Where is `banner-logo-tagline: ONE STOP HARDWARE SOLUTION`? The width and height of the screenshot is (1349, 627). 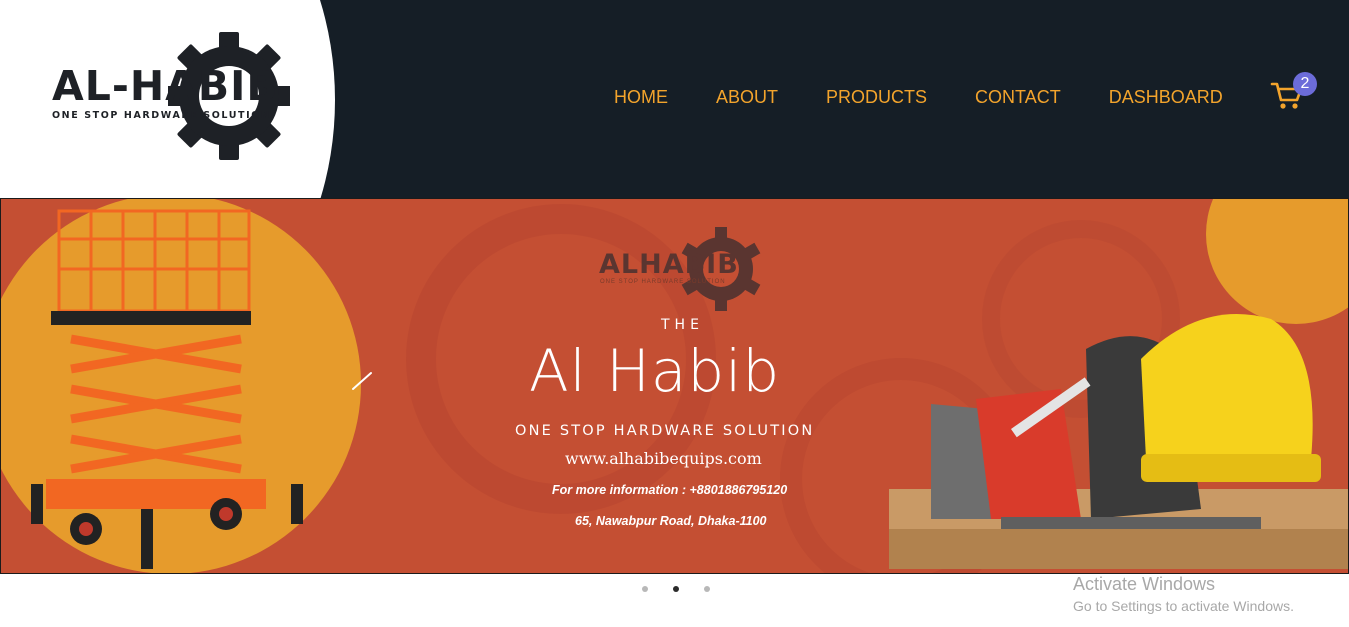 banner-logo-tagline: ONE STOP HARDWARE SOLUTION is located at coordinates (663, 282).